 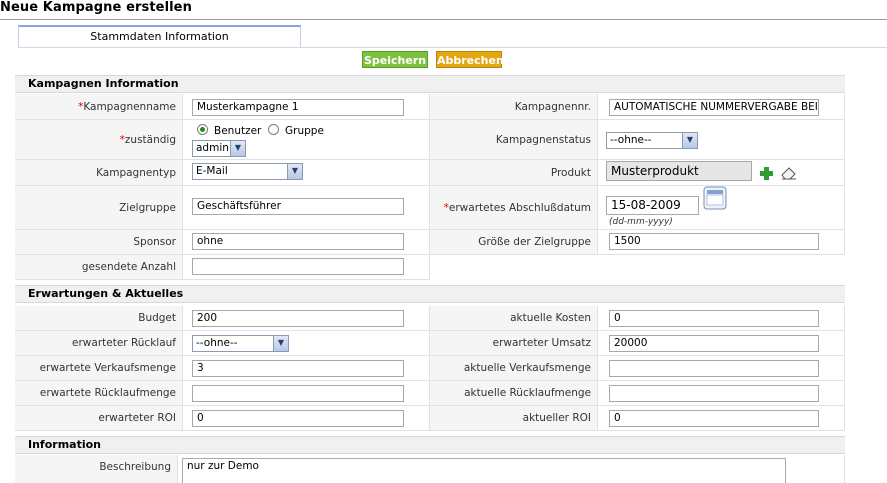 I want to click on aktueller-roi-label: aktueller ROI, so click(x=514, y=418).